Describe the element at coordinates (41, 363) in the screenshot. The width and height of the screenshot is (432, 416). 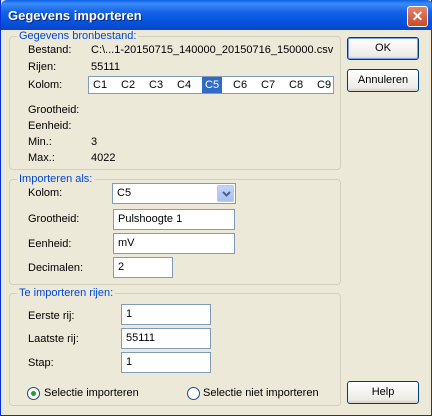
I see `stap-label: Stap:` at that location.